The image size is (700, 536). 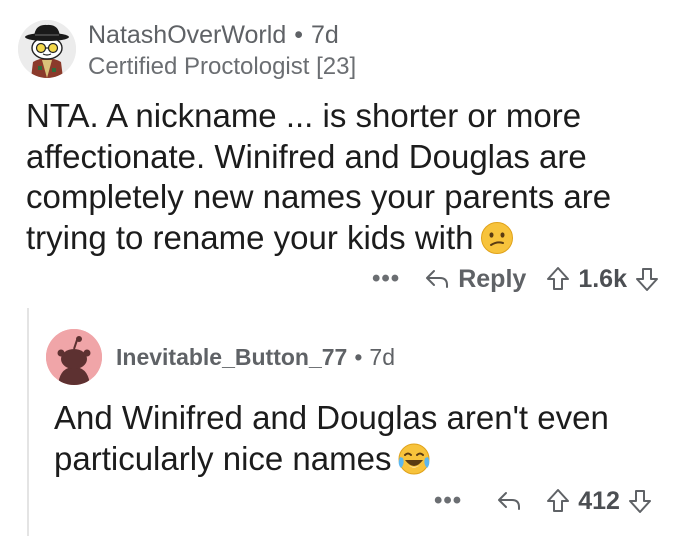 I want to click on vote-controls: 1.6k, so click(x=602, y=279).